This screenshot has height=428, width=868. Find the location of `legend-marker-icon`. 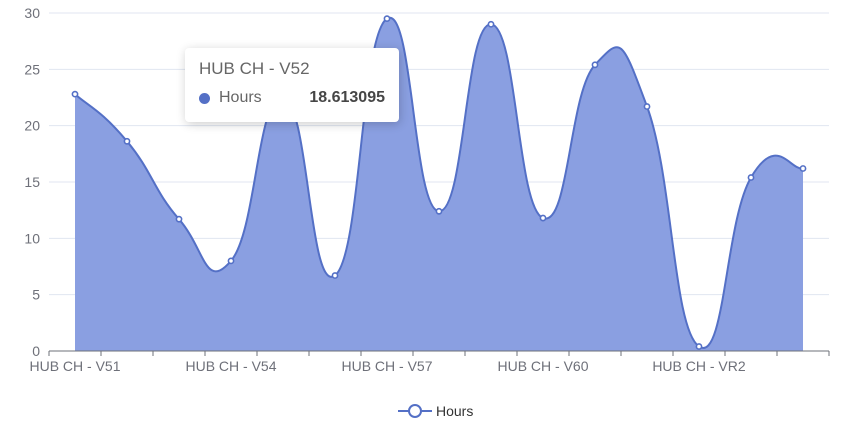

legend-marker-icon is located at coordinates (415, 411).